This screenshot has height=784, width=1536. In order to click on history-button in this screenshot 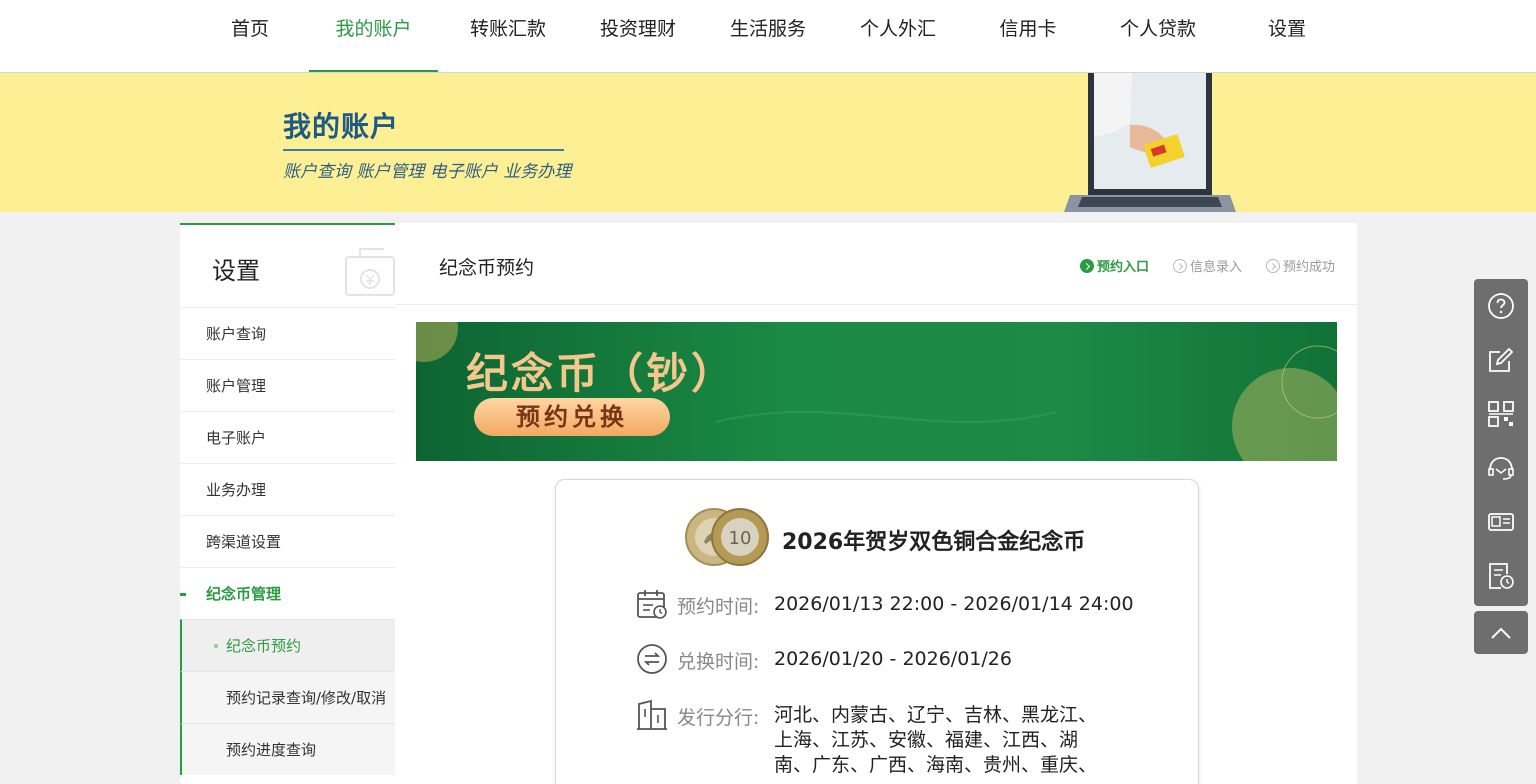, I will do `click(1501, 575)`.